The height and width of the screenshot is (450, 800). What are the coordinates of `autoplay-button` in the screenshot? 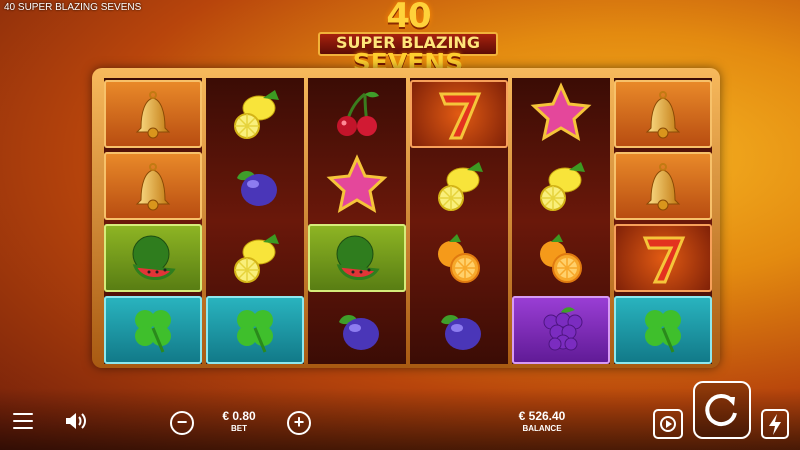 It's located at (668, 424).